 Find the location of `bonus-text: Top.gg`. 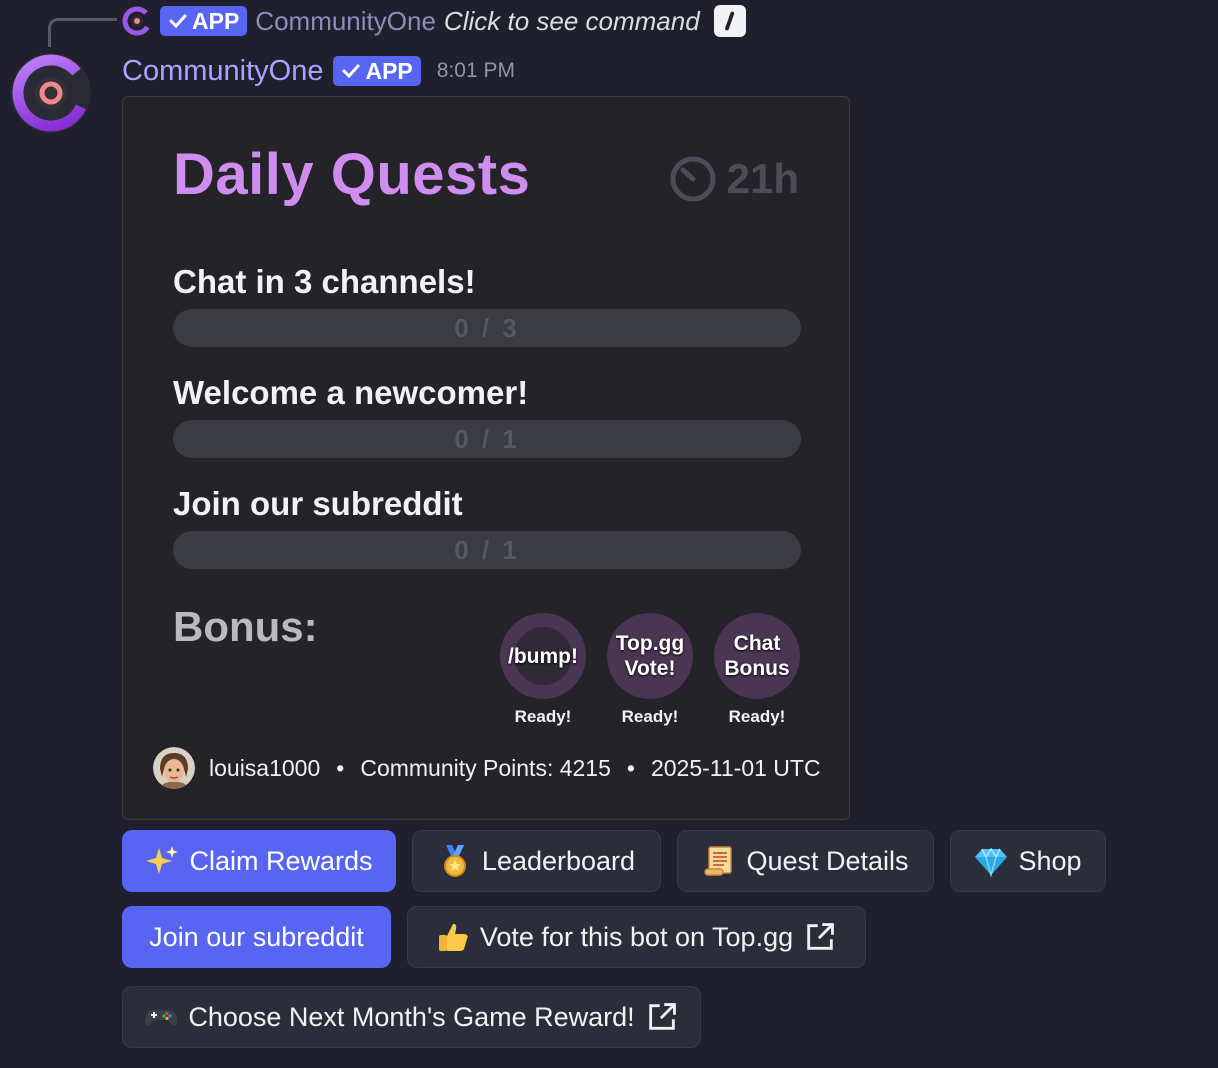

bonus-text: Top.gg is located at coordinates (650, 643).